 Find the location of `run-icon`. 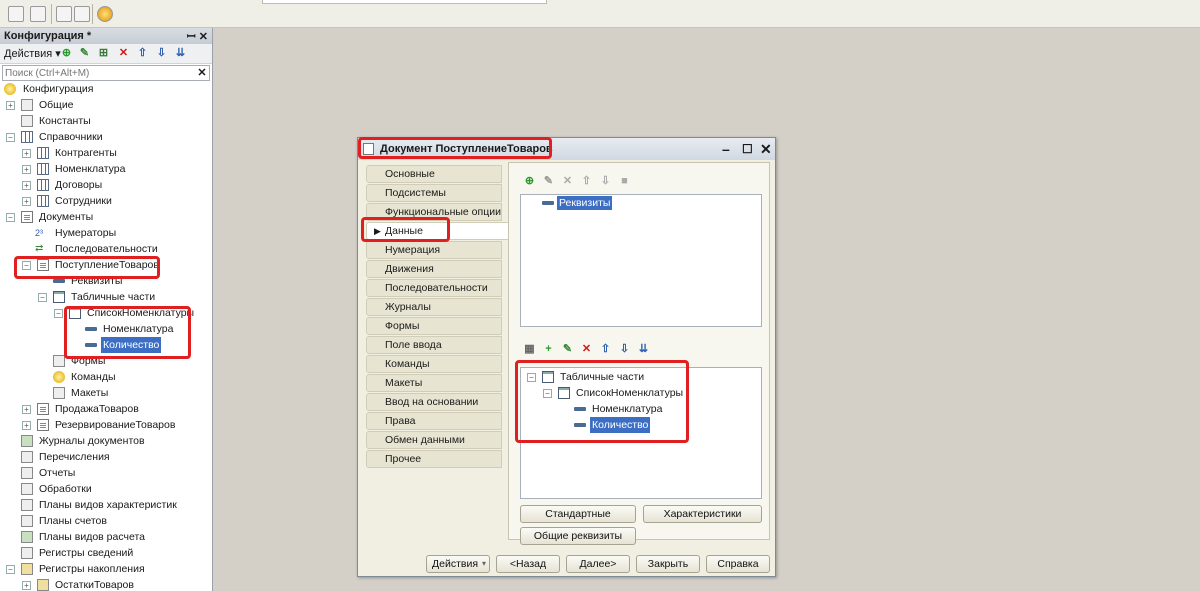

run-icon is located at coordinates (105, 14).